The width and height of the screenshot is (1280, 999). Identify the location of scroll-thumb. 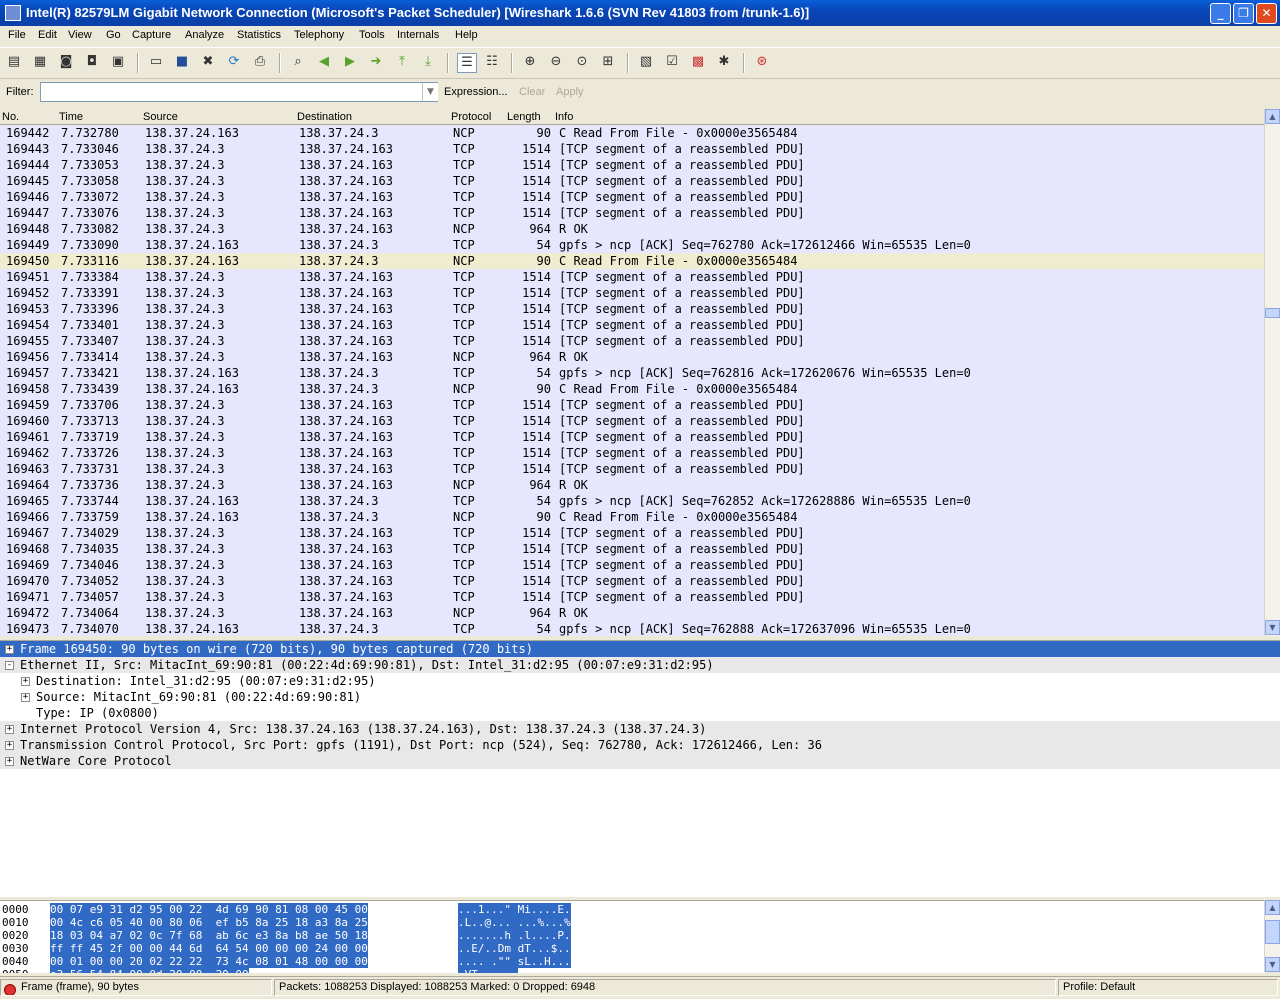
(1272, 313).